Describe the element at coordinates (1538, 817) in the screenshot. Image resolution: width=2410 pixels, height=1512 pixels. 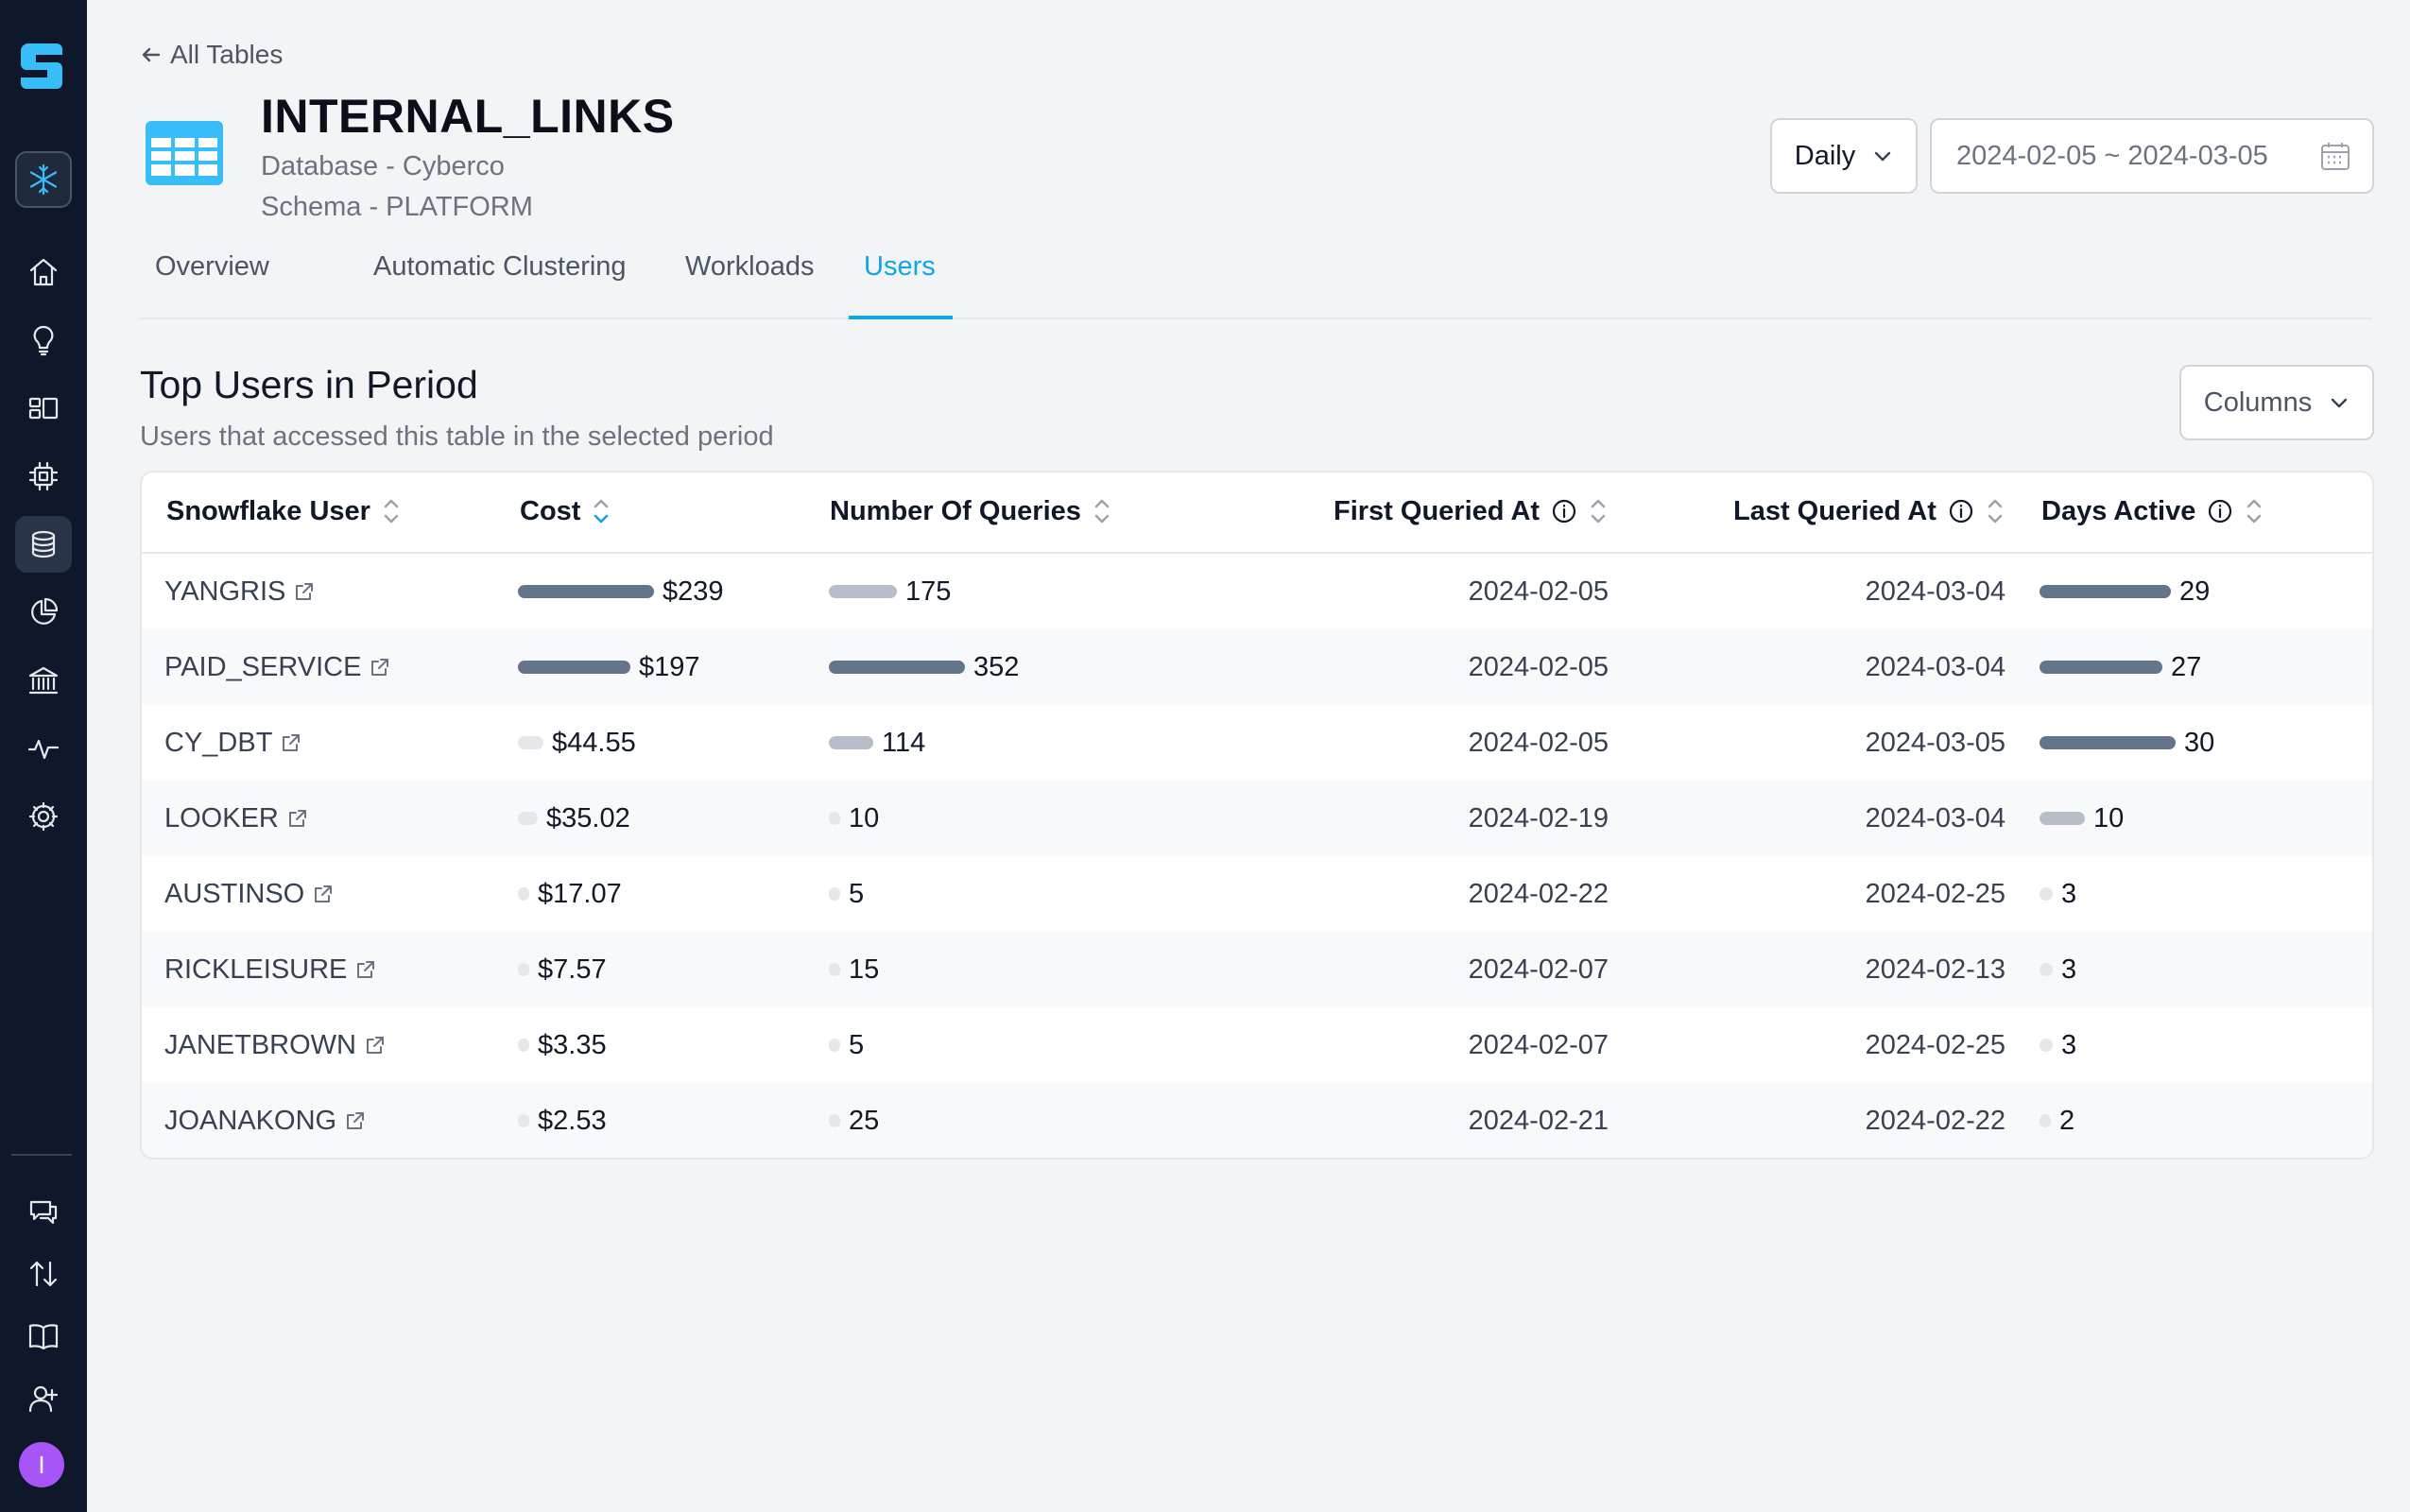
I see `first-queried-cell: 2024-02-19` at that location.